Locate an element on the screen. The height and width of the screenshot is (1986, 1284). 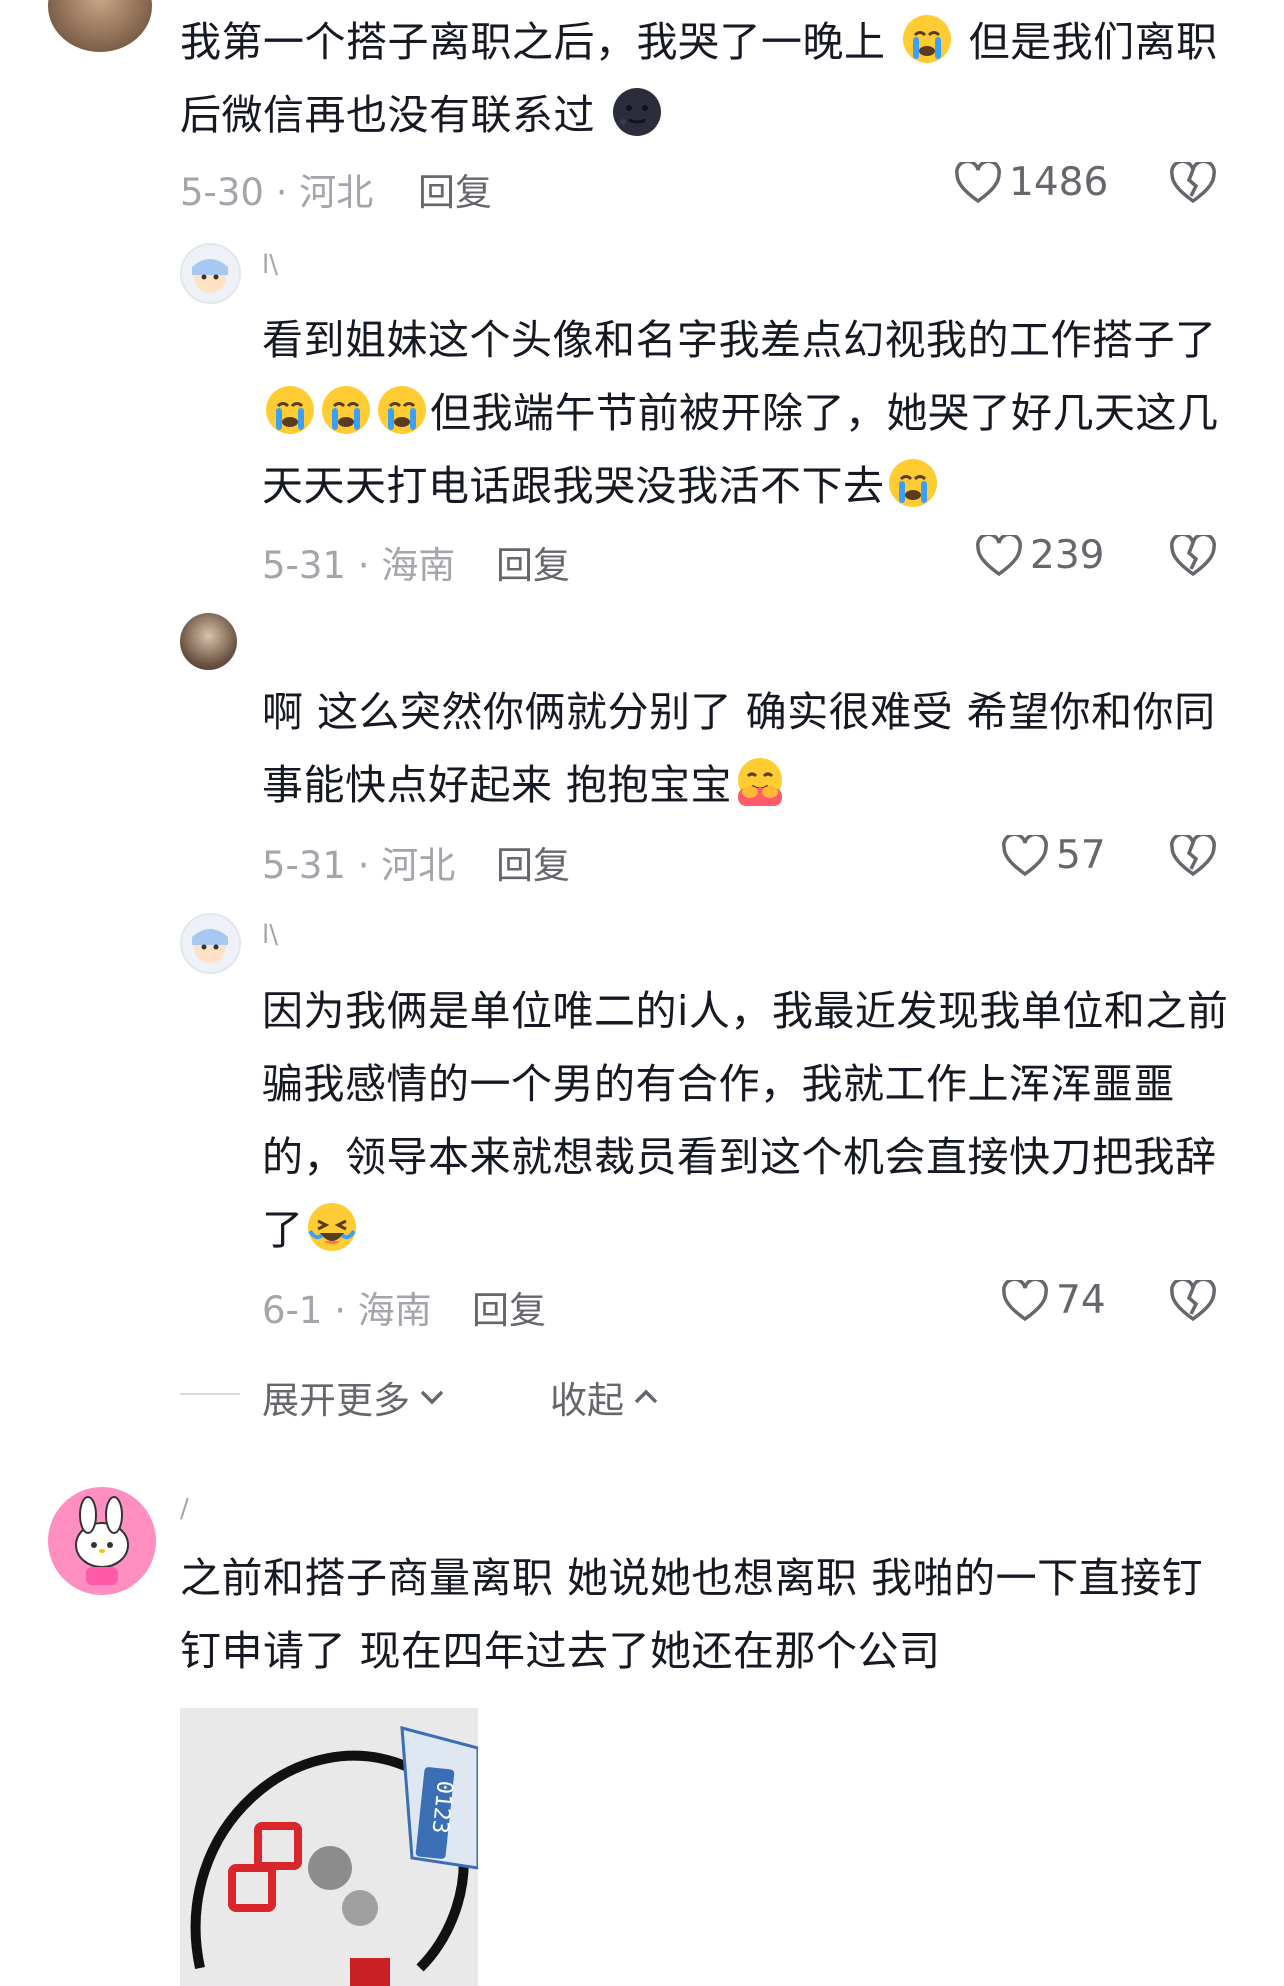
chevron-down-icon is located at coordinates (432, 1397).